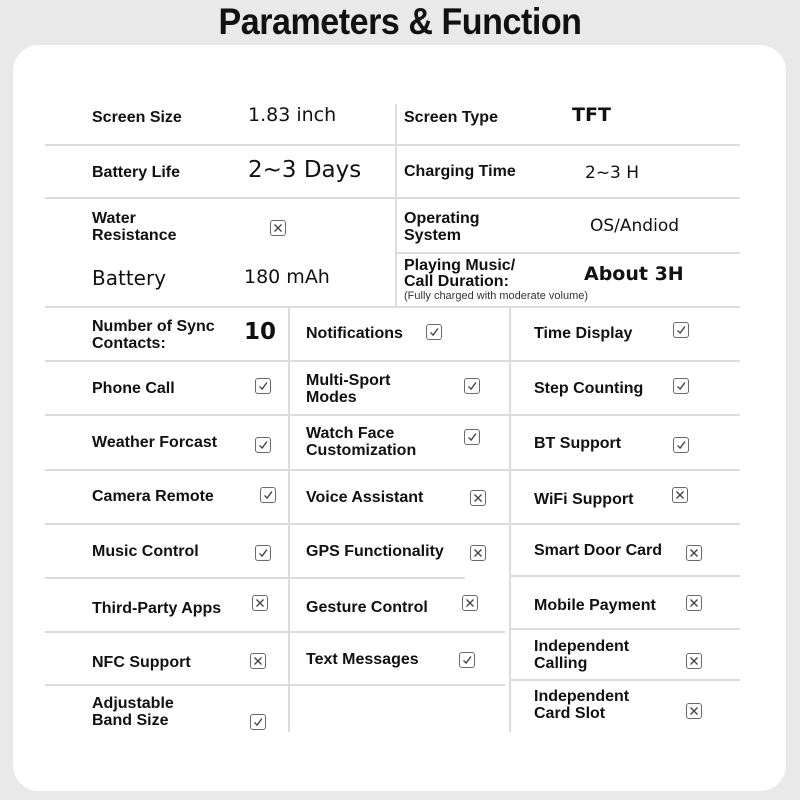 The image size is (800, 800). What do you see at coordinates (432, 235) in the screenshot?
I see `operating-system-label-2: System` at bounding box center [432, 235].